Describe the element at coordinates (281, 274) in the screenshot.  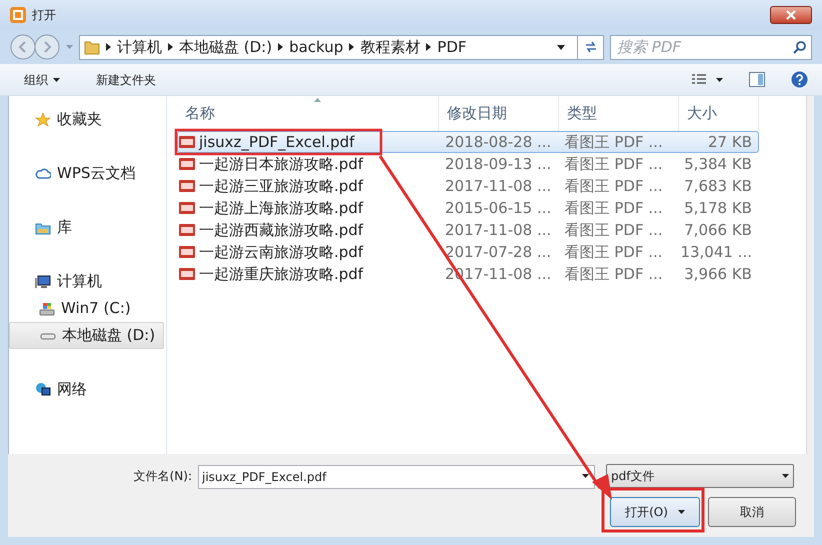
I see `table-cell: 一起游重庆旅游攻略.pdf` at that location.